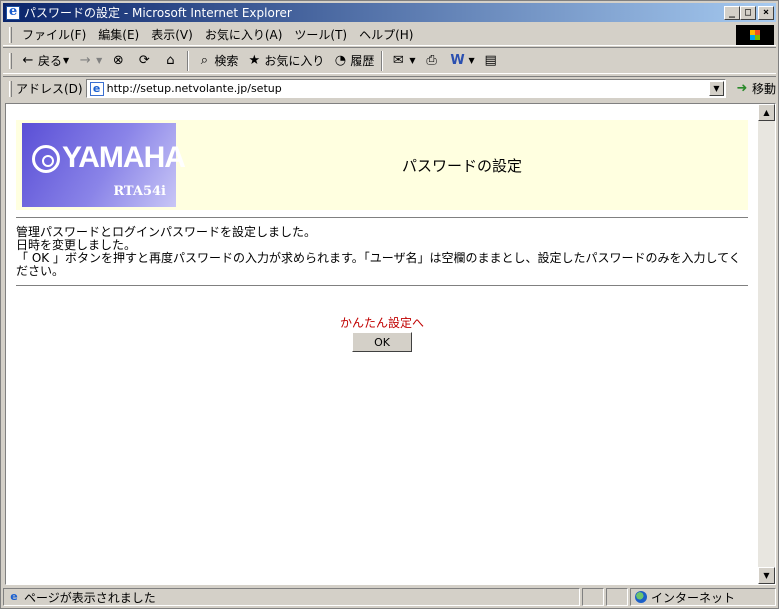  I want to click on menu-file: ファイル(F), so click(54, 34).